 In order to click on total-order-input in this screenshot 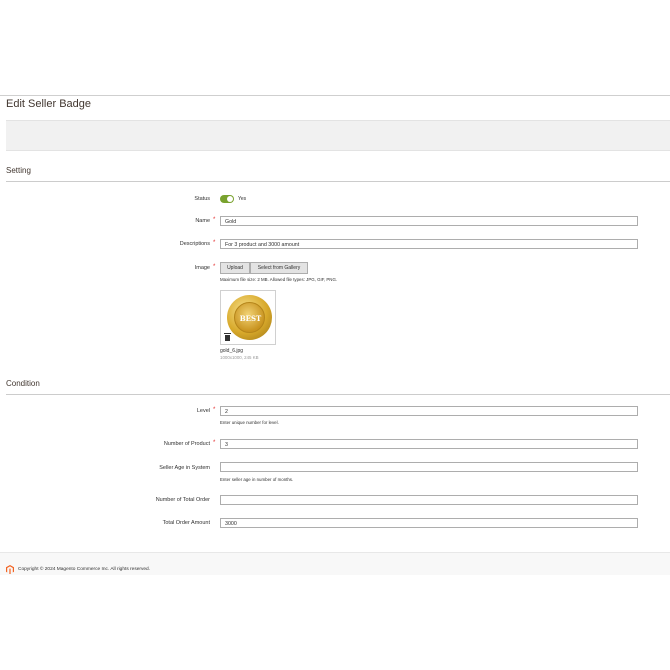, I will do `click(429, 500)`.